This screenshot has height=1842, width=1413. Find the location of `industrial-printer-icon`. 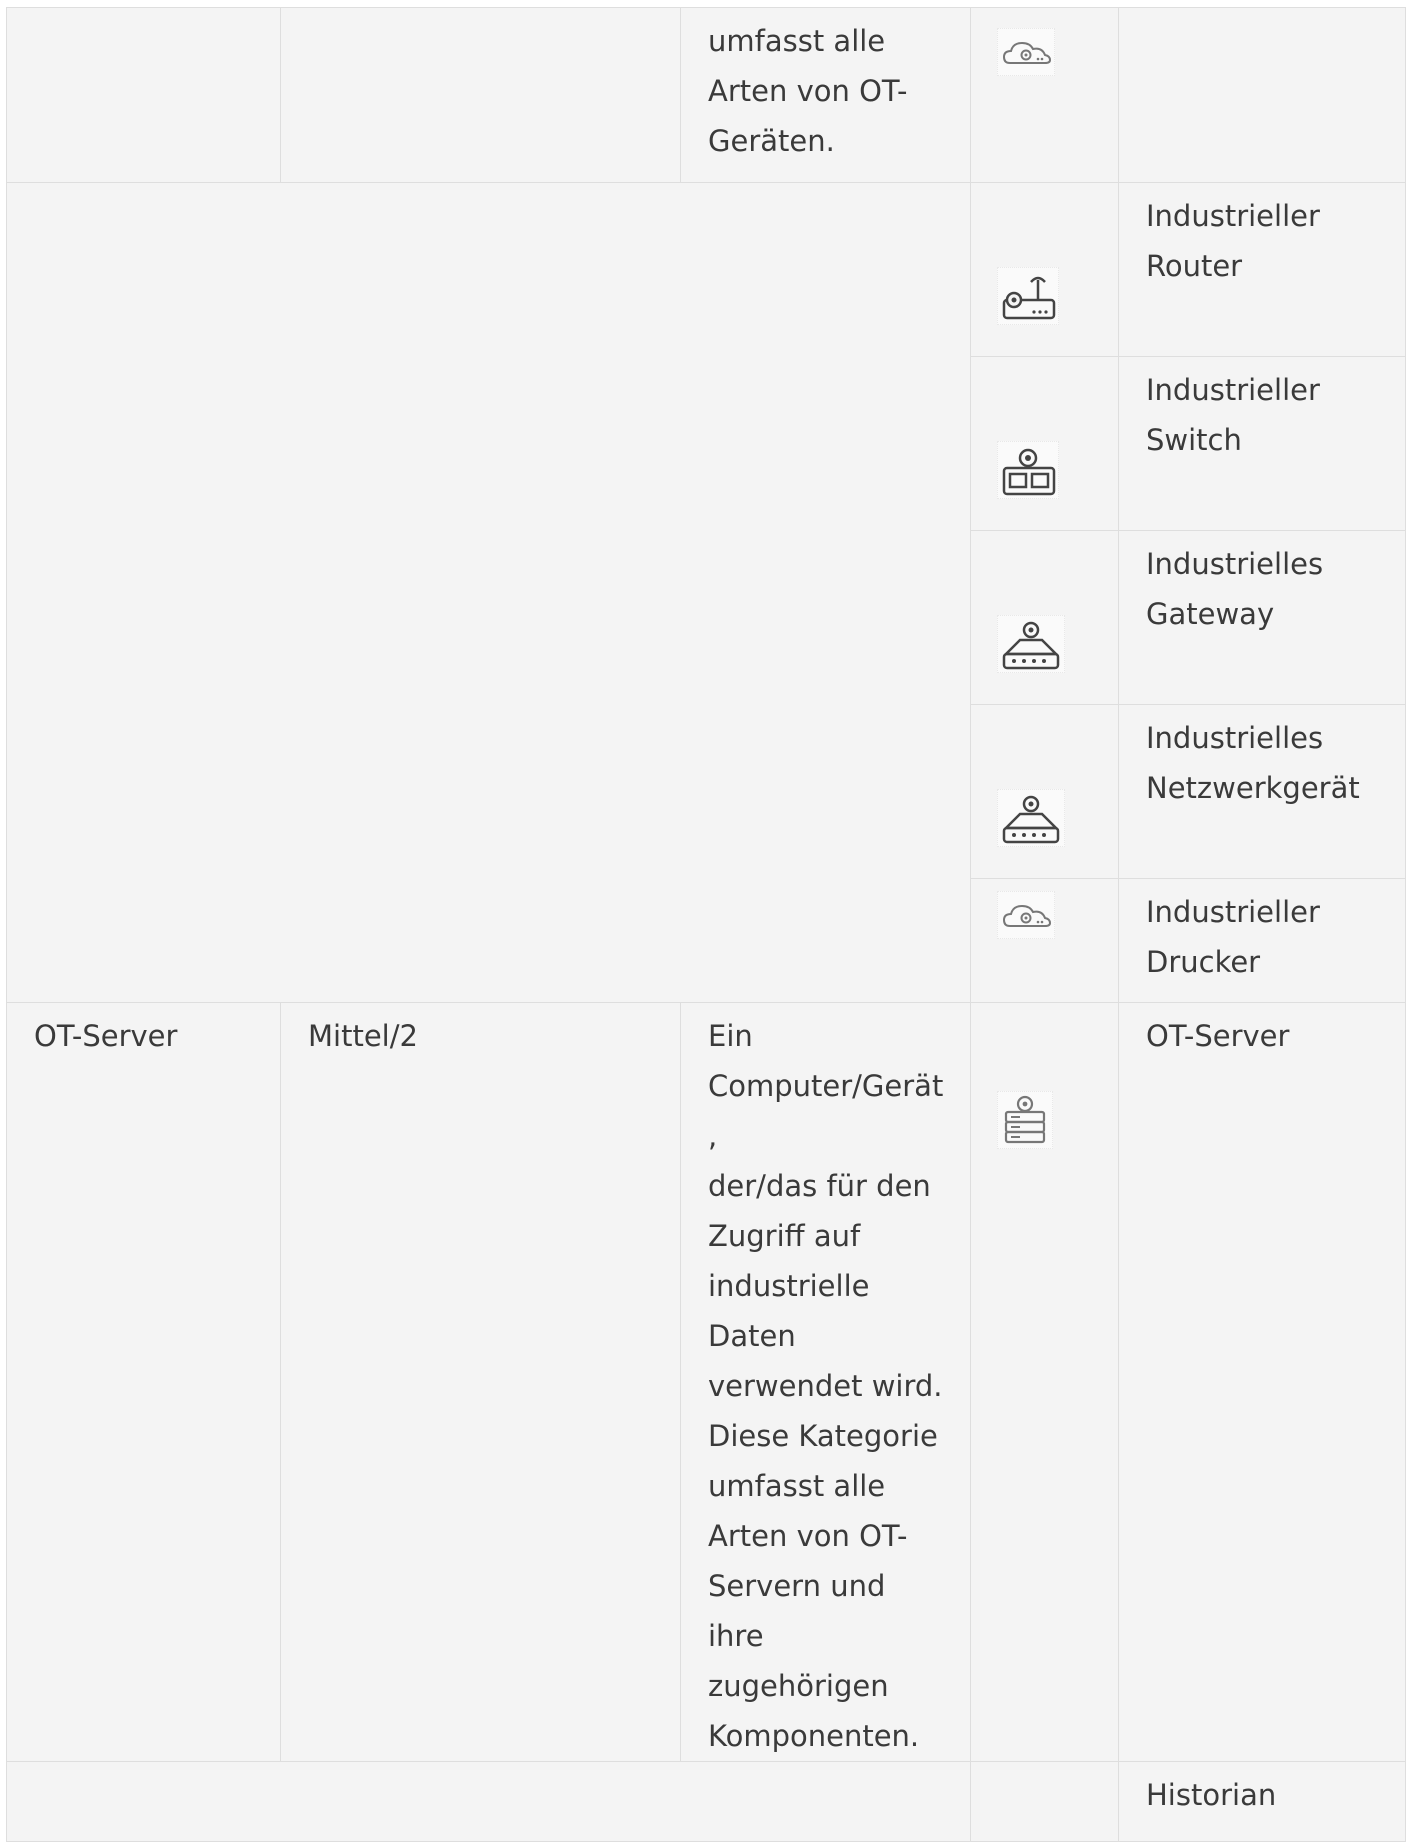

industrial-printer-icon is located at coordinates (1026, 915).